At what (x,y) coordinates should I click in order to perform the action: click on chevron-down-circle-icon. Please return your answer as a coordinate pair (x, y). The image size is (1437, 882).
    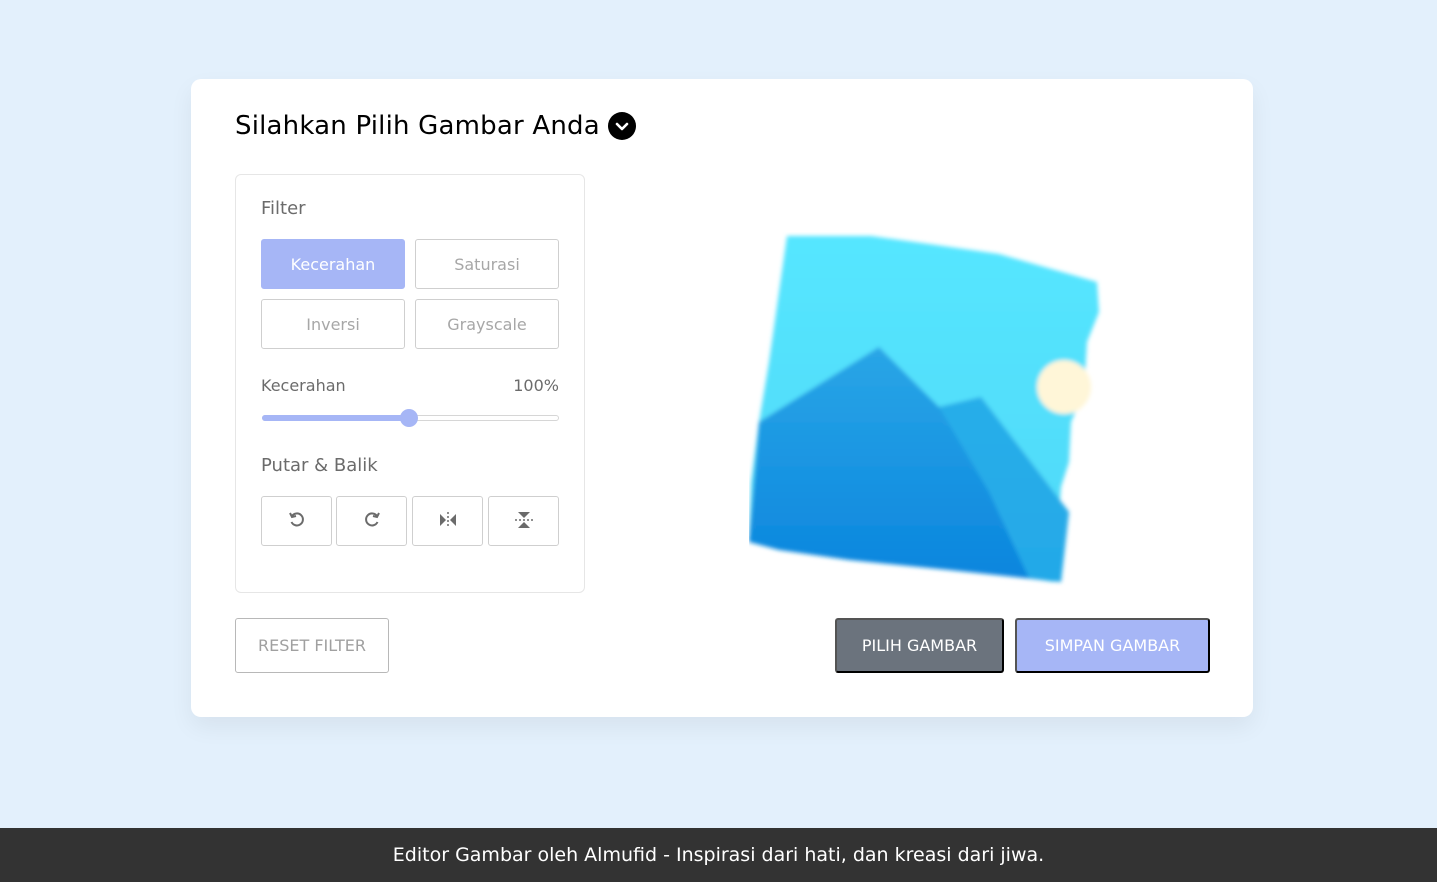
    Looking at the image, I should click on (621, 126).